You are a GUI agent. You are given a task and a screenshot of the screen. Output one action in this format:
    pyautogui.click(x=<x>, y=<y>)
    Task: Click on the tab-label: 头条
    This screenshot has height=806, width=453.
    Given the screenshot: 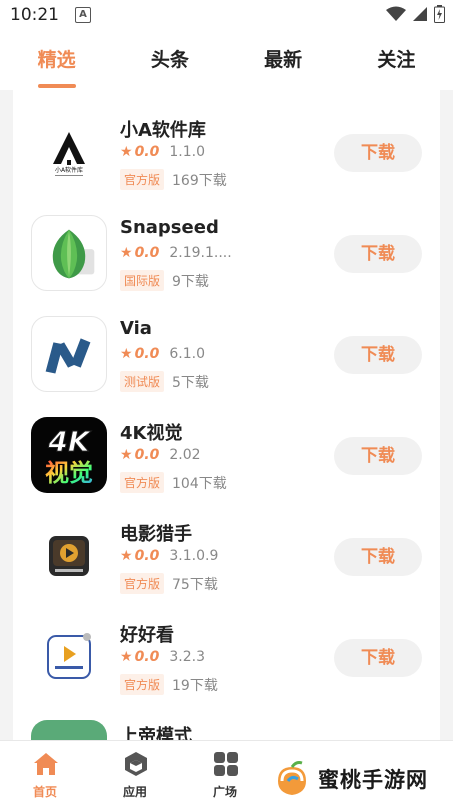 What is the action you would take?
    pyautogui.click(x=169, y=60)
    